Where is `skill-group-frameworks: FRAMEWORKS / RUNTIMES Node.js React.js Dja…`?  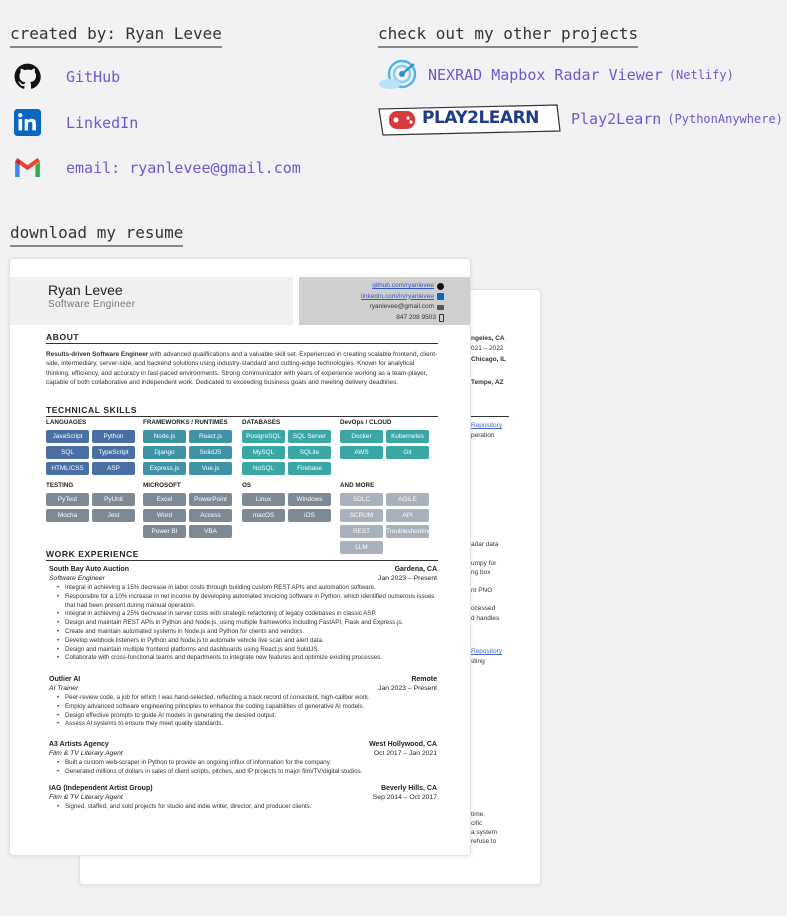
skill-group-frameworks: FRAMEWORKS / RUNTIMES Node.js React.js Dja… is located at coordinates (187, 447).